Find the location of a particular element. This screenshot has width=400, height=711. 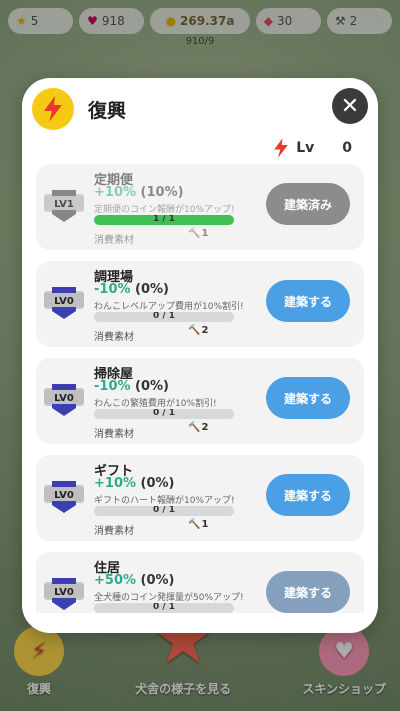

facility-description: ギフトのハート報酬が10%アップ! is located at coordinates (164, 501).